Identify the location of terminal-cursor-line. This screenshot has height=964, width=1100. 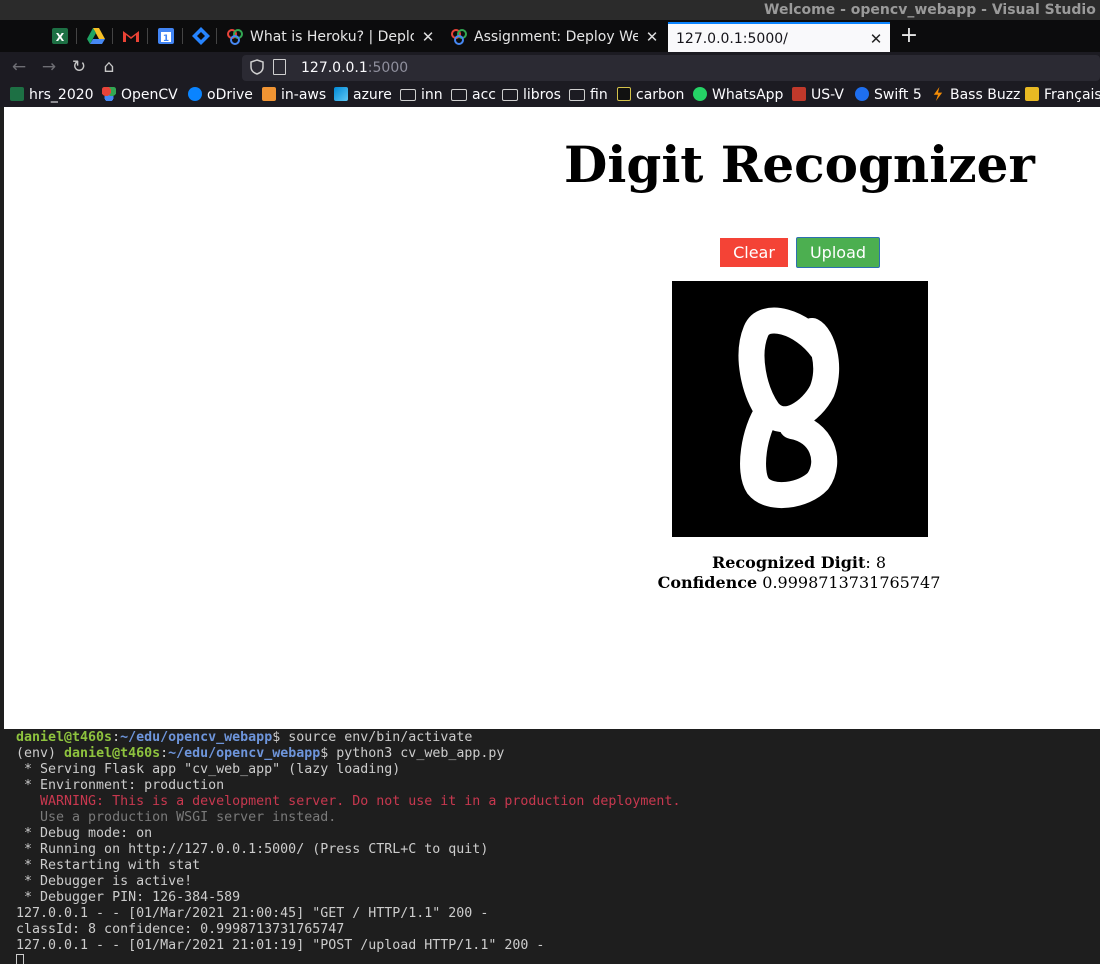
(558, 959).